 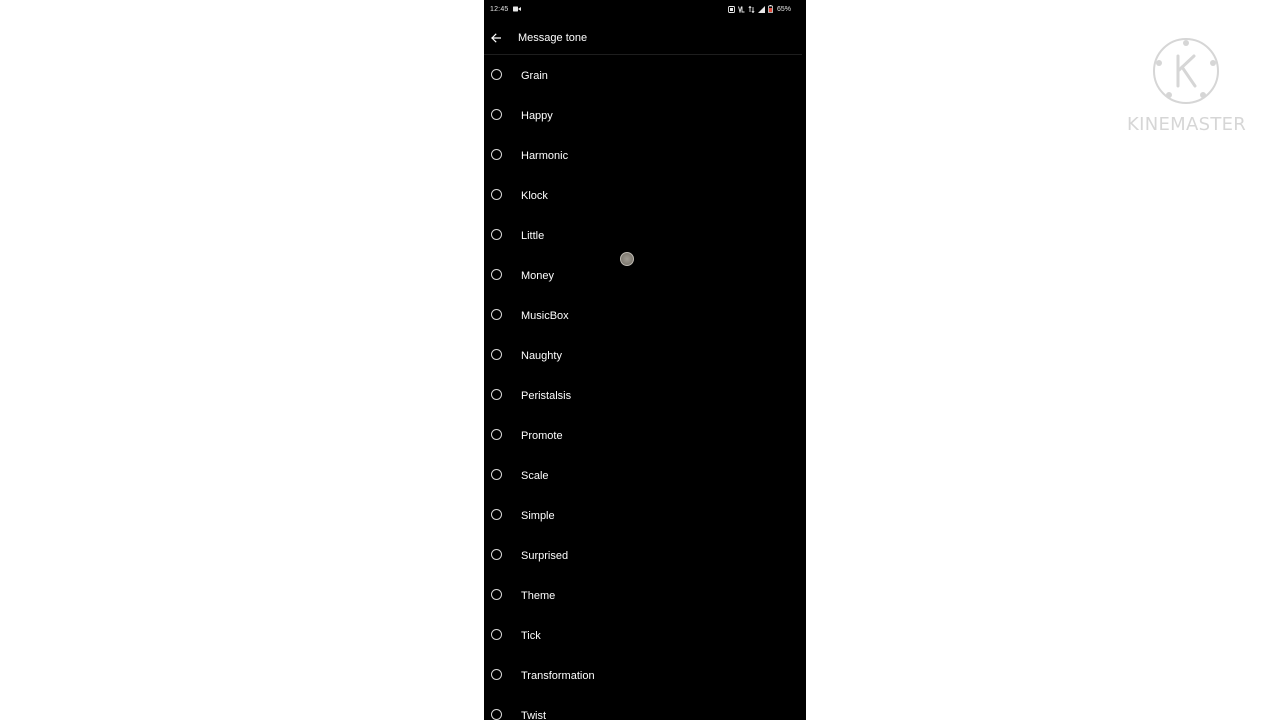 I want to click on kinemaster-watermark: KINEMASTER, so click(x=1186, y=86).